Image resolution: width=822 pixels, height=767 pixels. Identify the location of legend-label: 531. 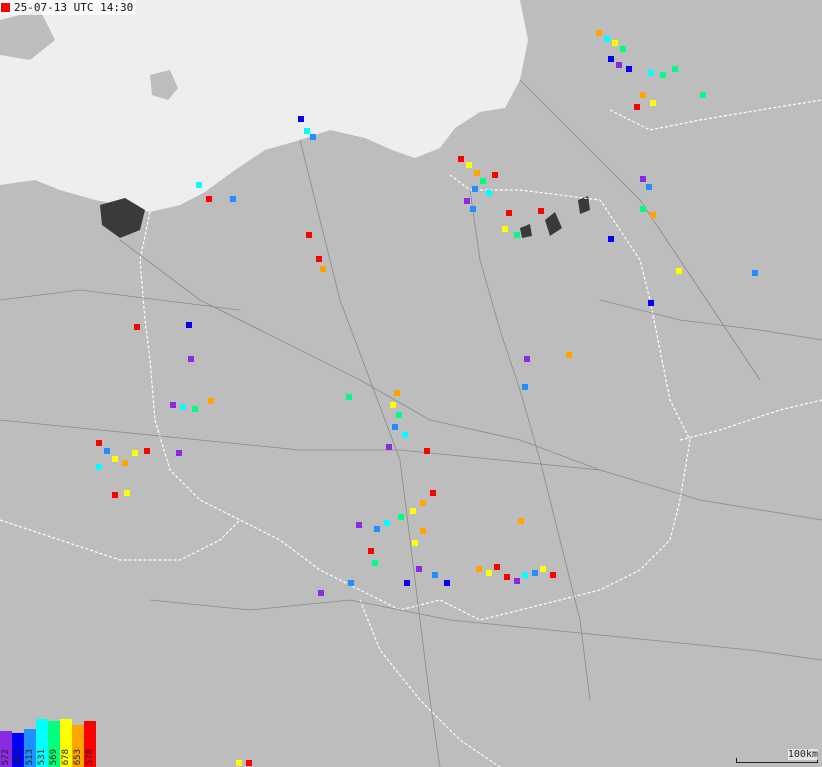
(42, 756).